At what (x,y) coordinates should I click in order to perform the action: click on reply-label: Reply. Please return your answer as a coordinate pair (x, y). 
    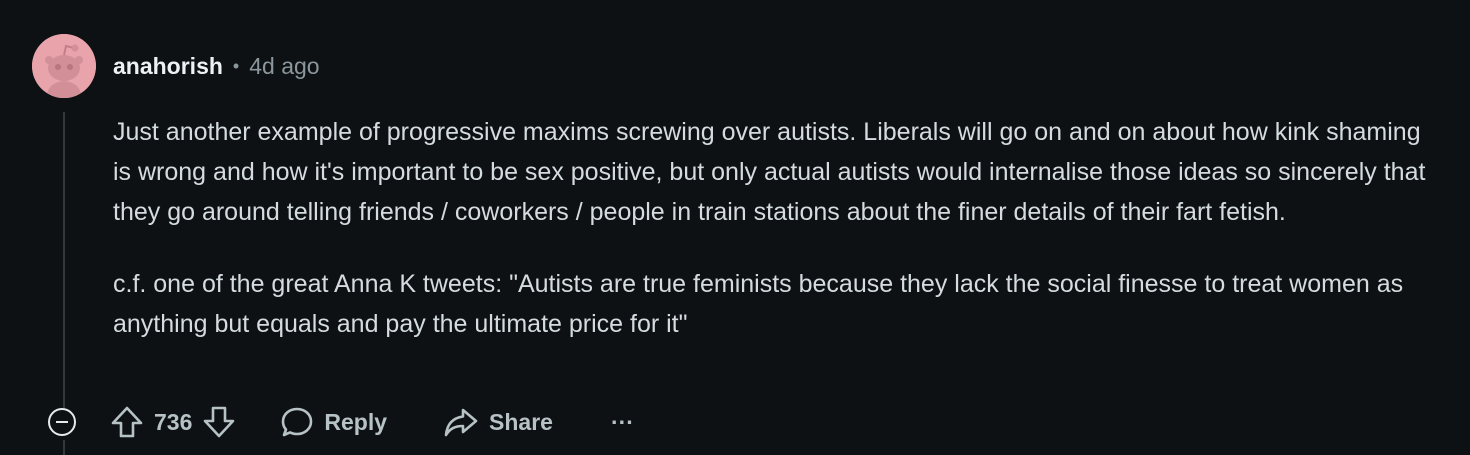
    Looking at the image, I should click on (356, 421).